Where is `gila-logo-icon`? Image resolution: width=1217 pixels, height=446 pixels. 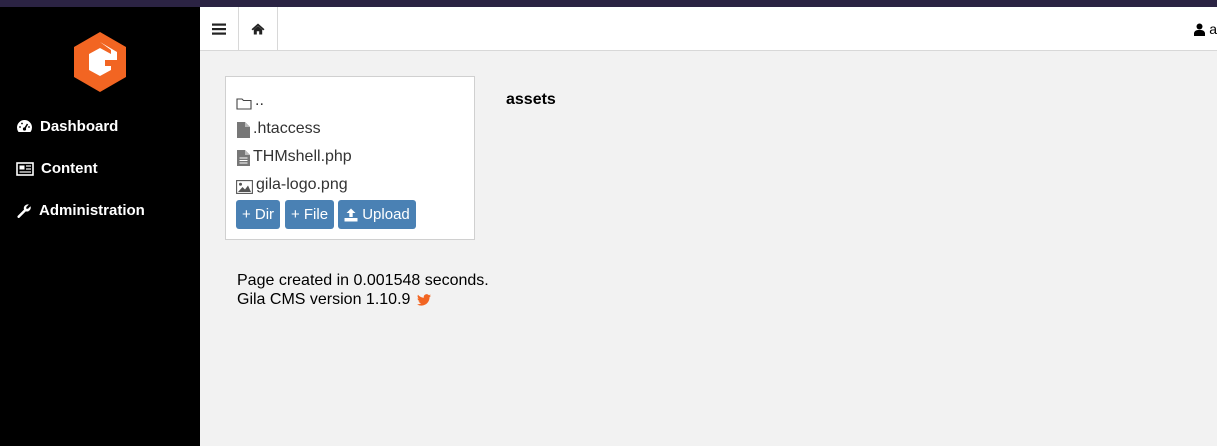 gila-logo-icon is located at coordinates (100, 62).